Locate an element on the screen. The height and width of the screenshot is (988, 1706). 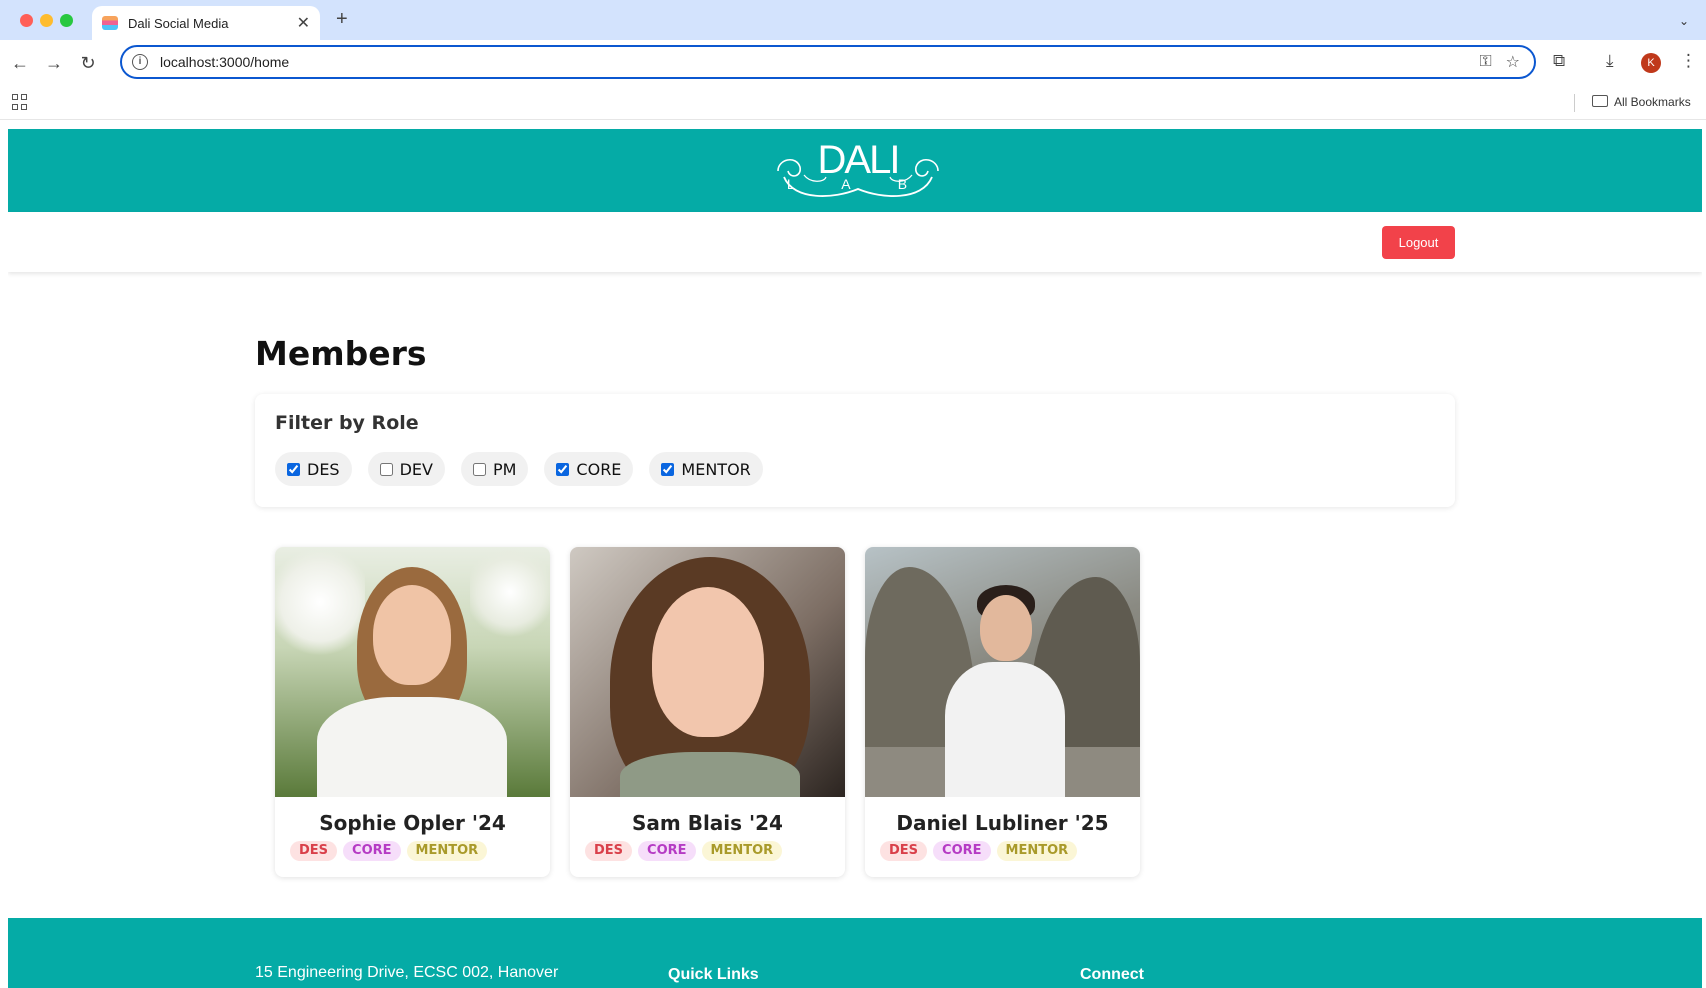
close-tab-icon: ✕ is located at coordinates (303, 23).